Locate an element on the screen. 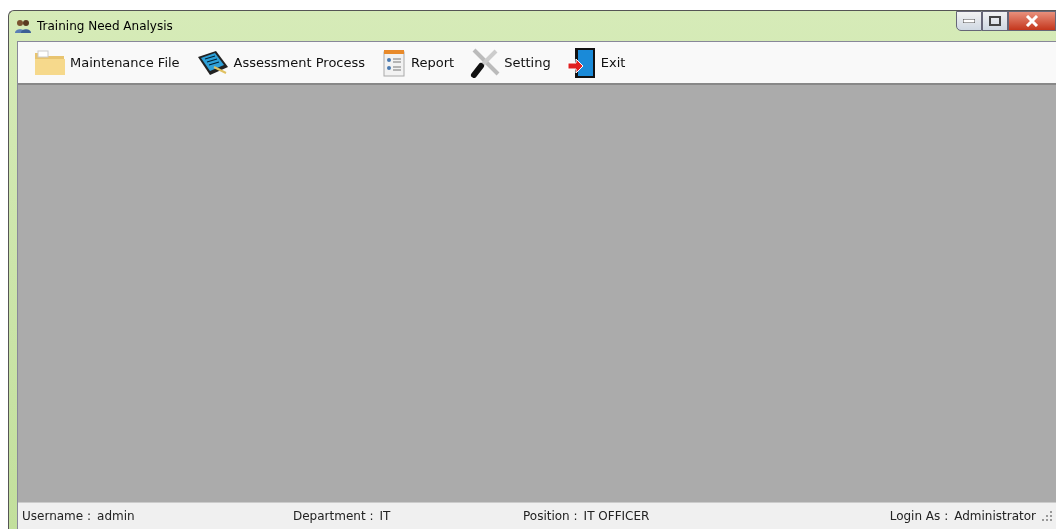  toolbar-button: Assessment Process is located at coordinates (280, 62).